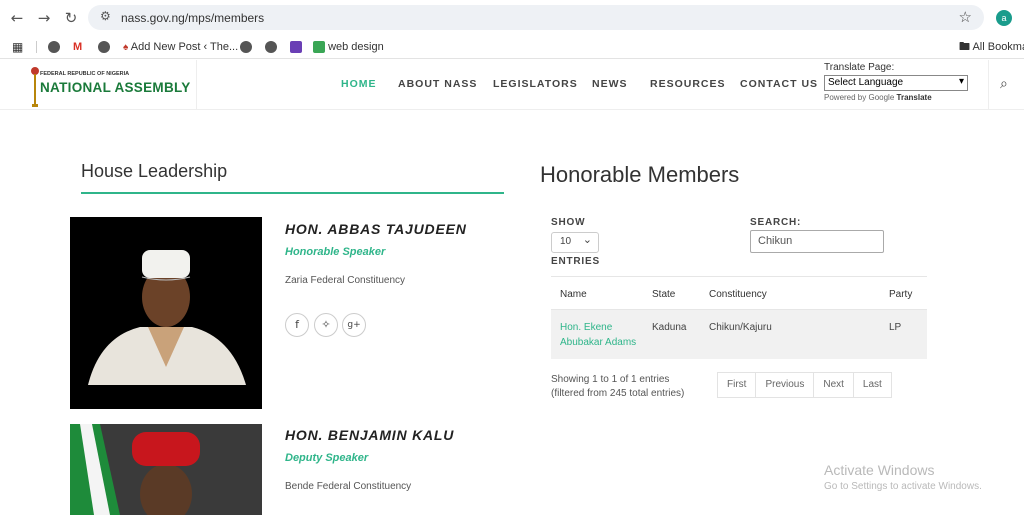 The image size is (1024, 515). Describe the element at coordinates (688, 84) in the screenshot. I see `nav-resources: RESOURCES` at that location.